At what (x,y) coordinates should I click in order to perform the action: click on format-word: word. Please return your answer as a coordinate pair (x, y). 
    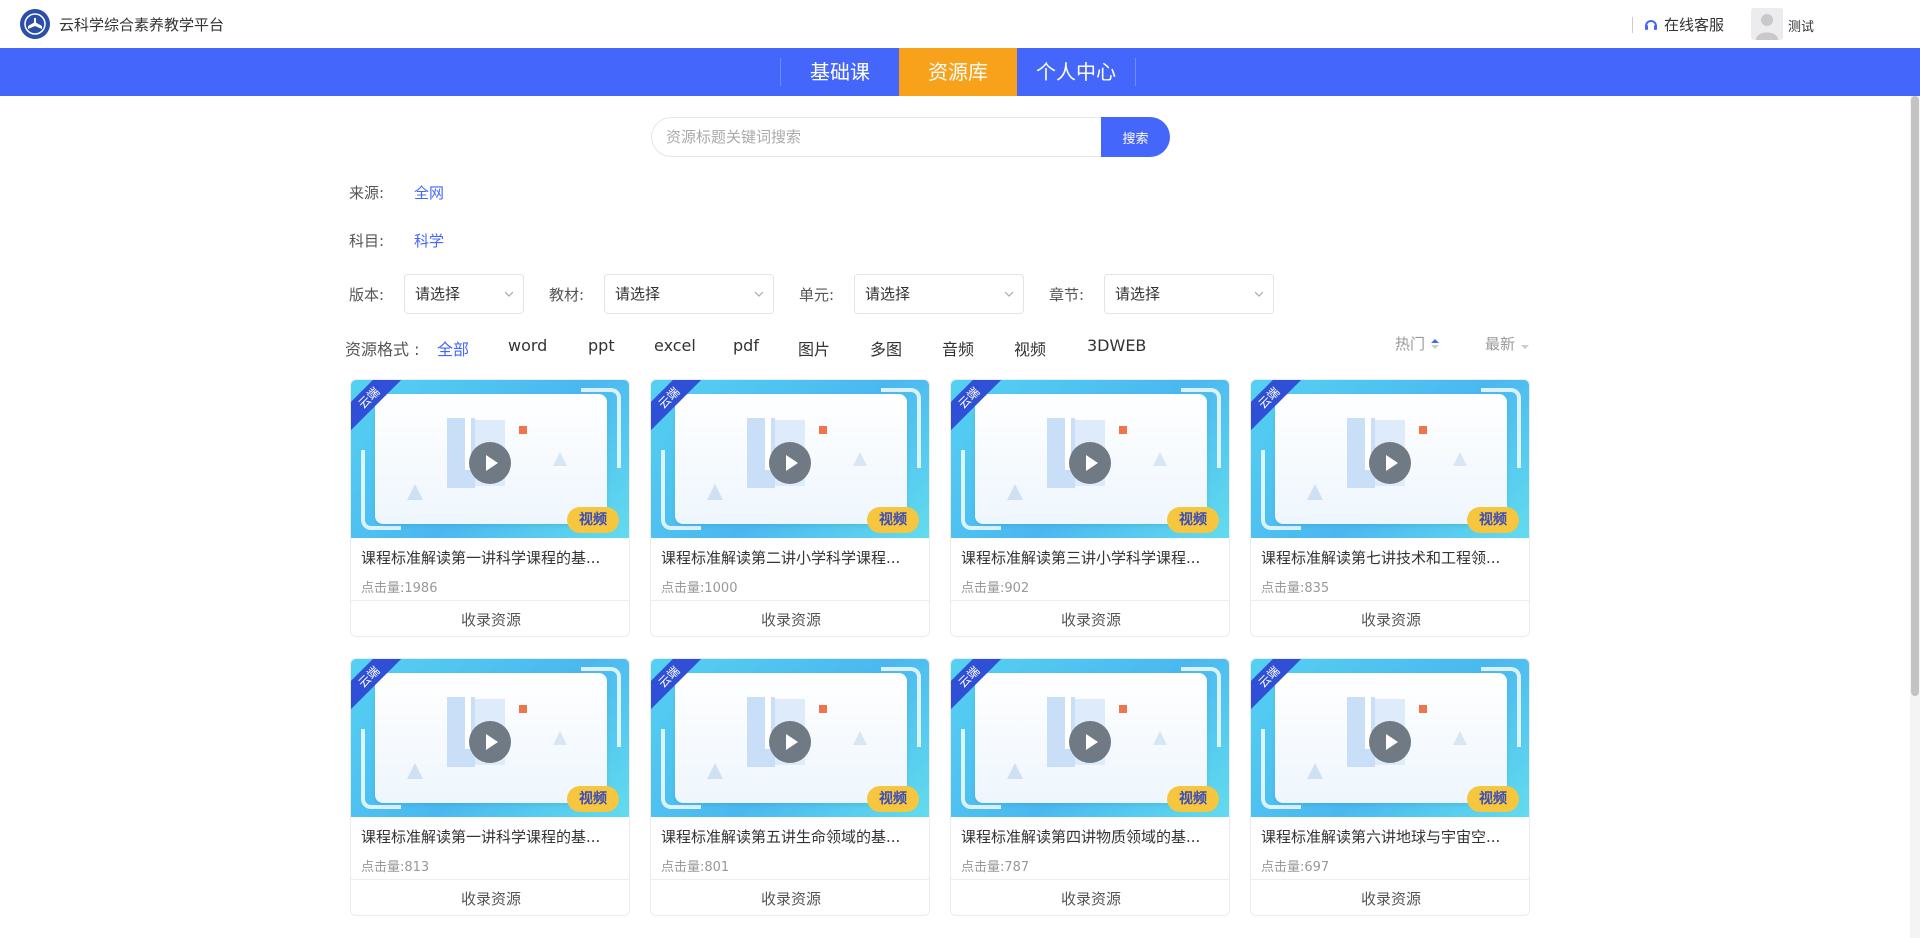
    Looking at the image, I should click on (527, 345).